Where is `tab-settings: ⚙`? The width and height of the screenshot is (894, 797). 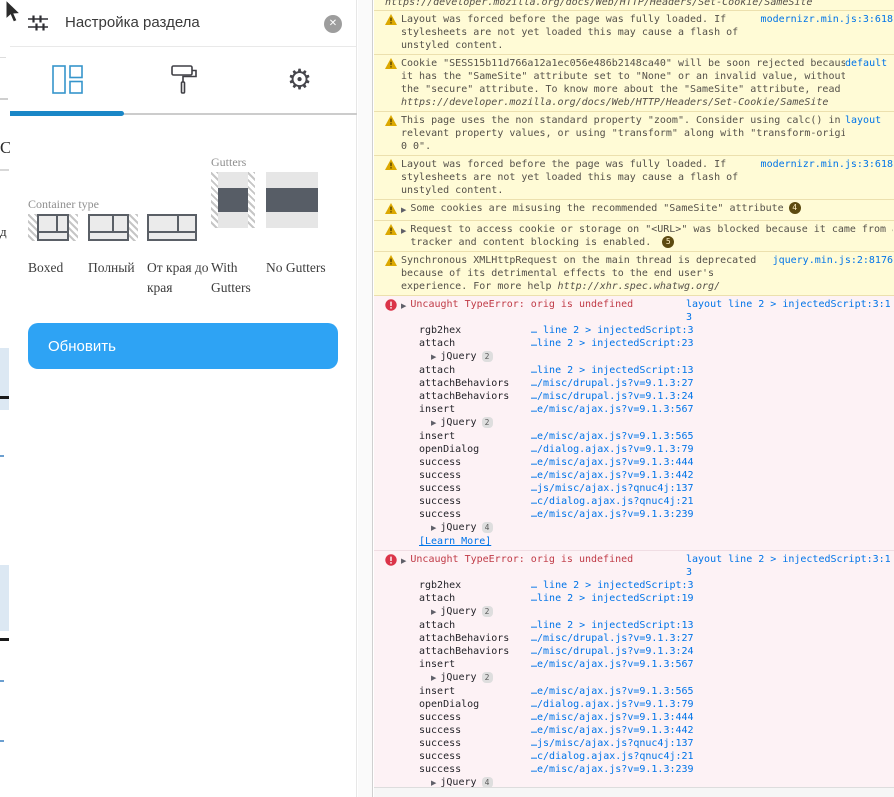
tab-settings: ⚙ is located at coordinates (299, 79).